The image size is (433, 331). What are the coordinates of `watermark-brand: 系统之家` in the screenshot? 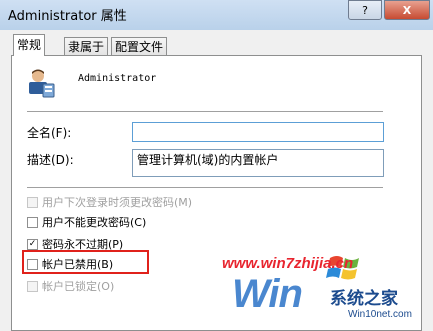 It's located at (364, 299).